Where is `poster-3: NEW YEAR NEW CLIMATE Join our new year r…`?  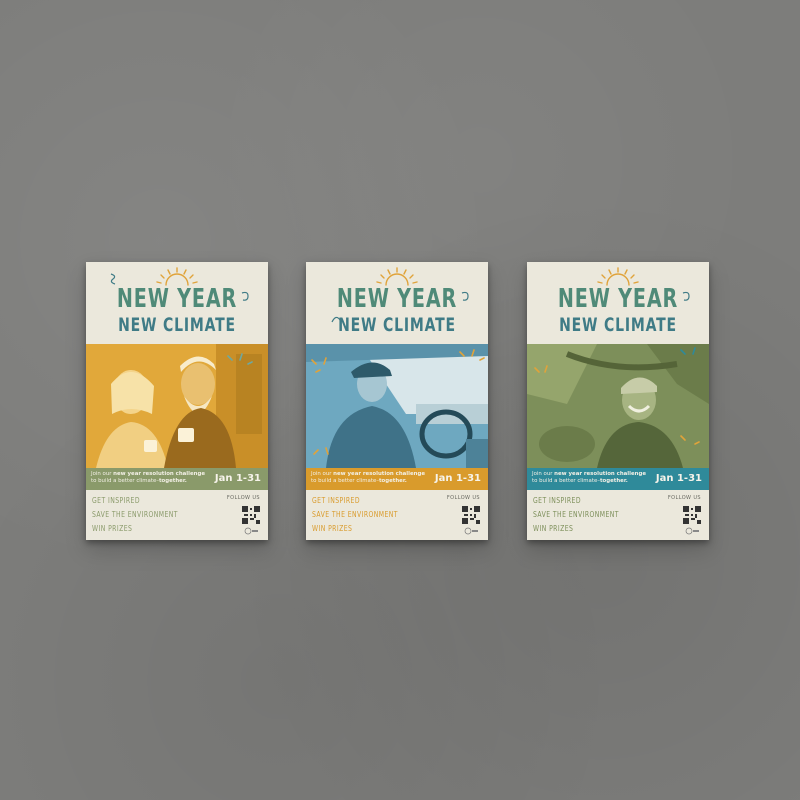
poster-3: NEW YEAR NEW CLIMATE Join our new year r… is located at coordinates (618, 401).